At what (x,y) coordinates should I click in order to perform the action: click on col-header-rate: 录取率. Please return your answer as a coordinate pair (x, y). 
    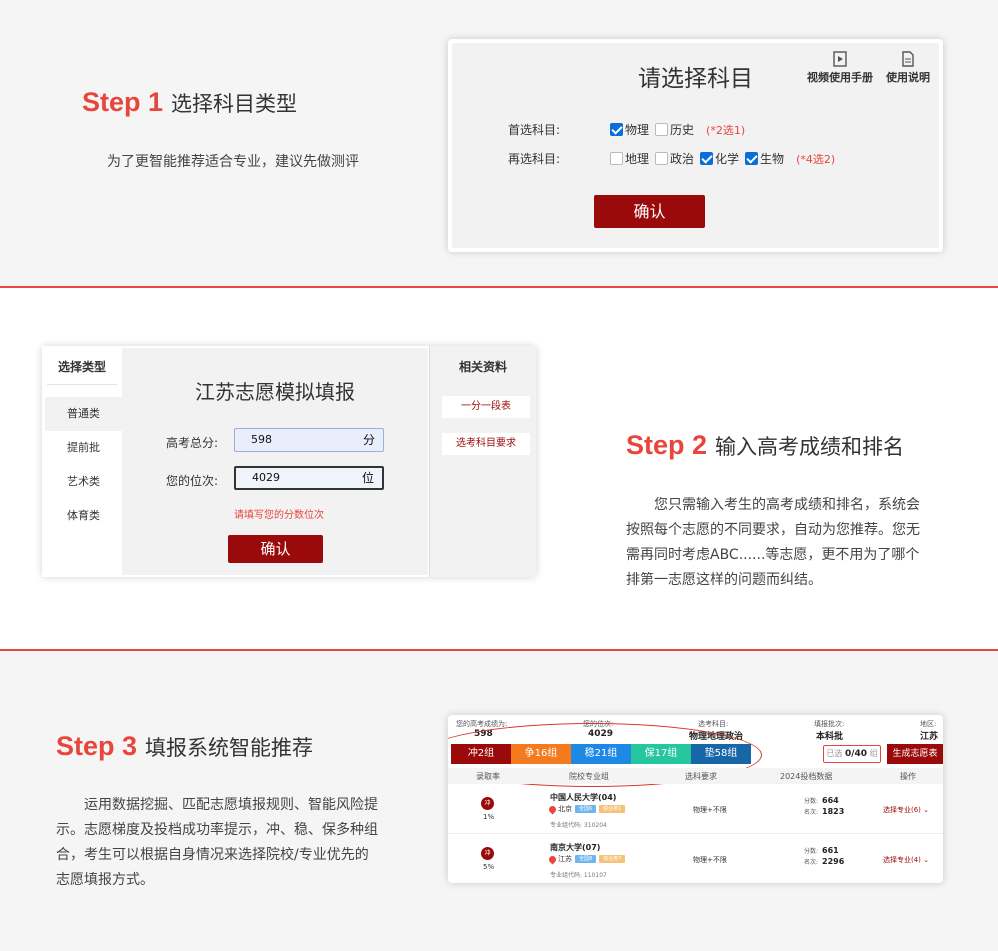
    Looking at the image, I should click on (488, 776).